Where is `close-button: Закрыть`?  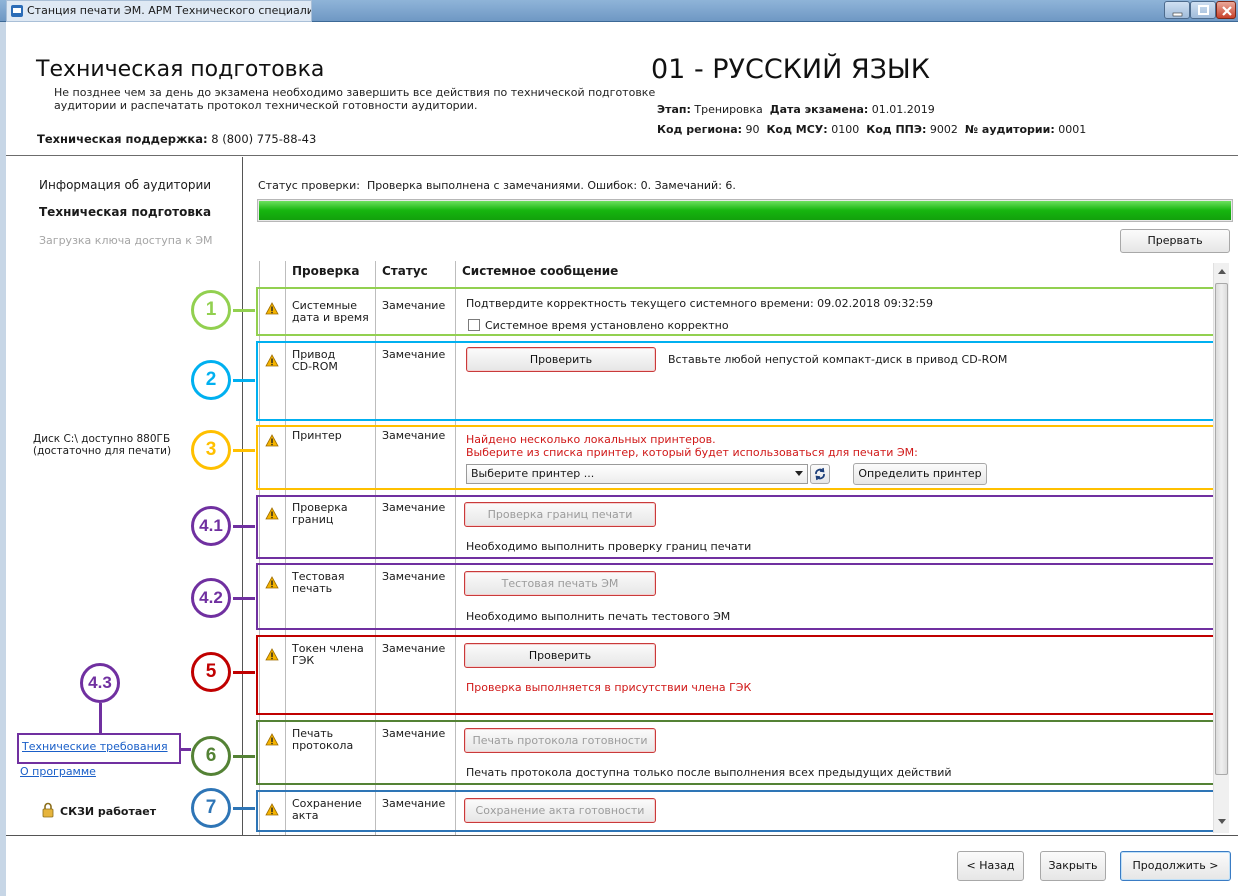 close-button: Закрыть is located at coordinates (1073, 866).